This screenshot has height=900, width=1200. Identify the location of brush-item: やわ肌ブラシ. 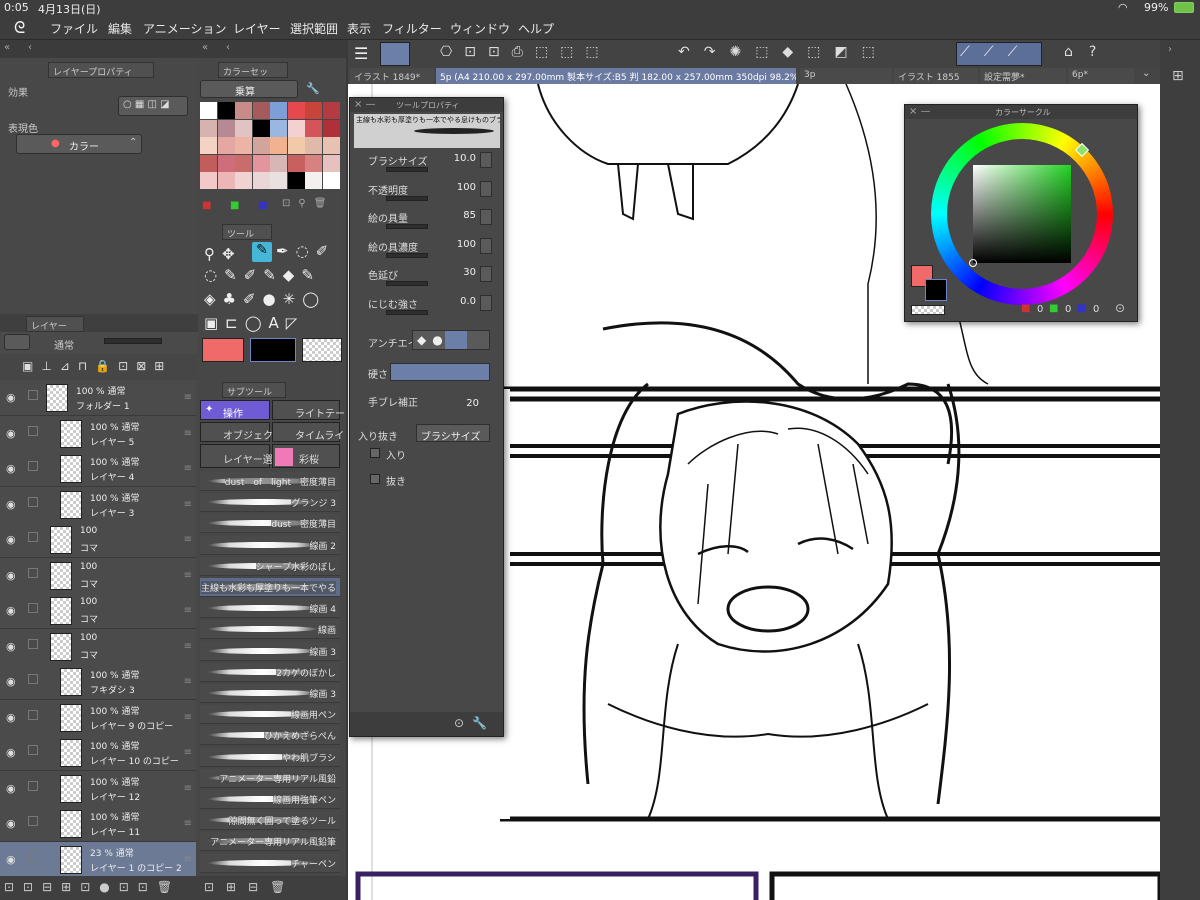
(270, 757).